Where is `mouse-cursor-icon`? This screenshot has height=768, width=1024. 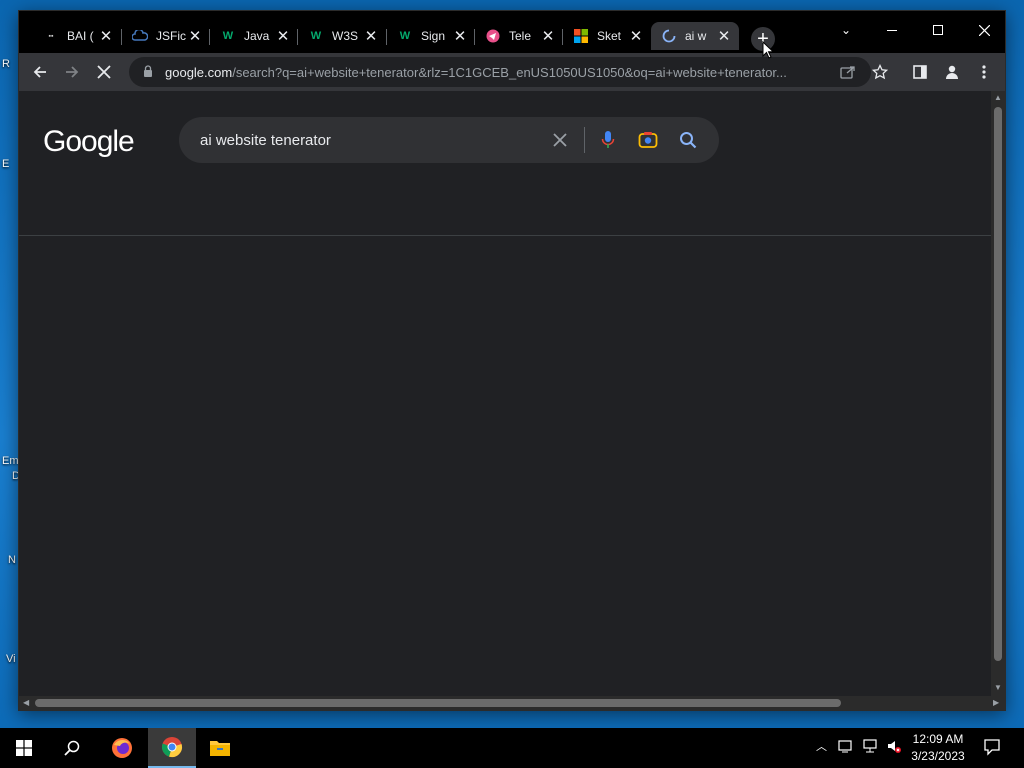 mouse-cursor-icon is located at coordinates (768, 50).